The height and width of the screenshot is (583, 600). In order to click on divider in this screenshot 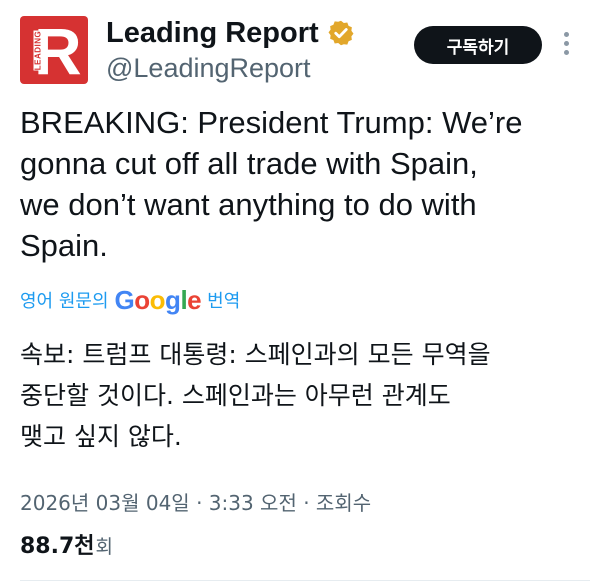, I will do `click(305, 580)`.